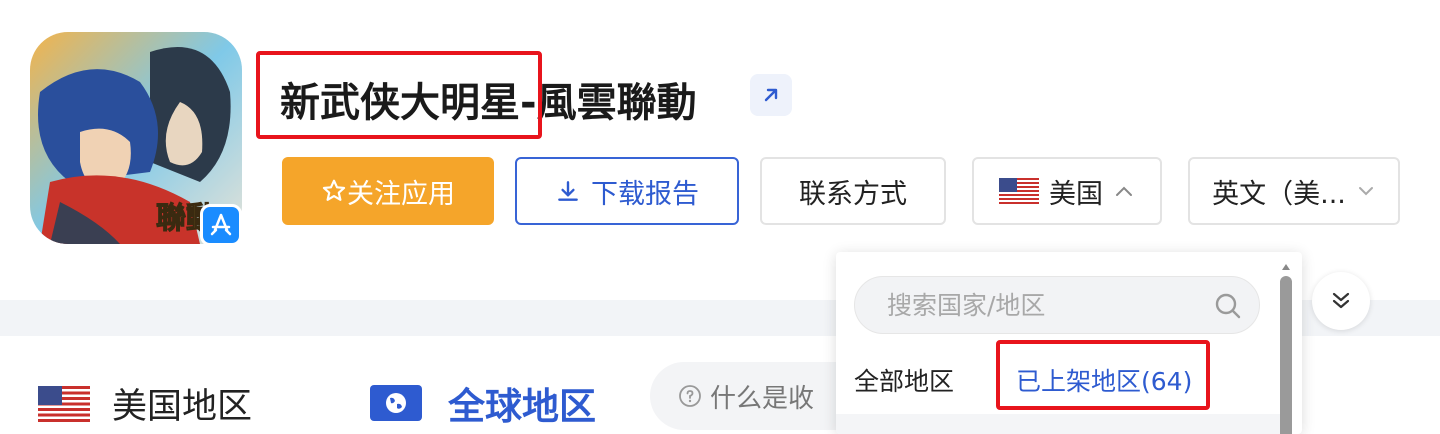 The image size is (1440, 434). I want to click on country-selector: 美国, so click(1067, 191).